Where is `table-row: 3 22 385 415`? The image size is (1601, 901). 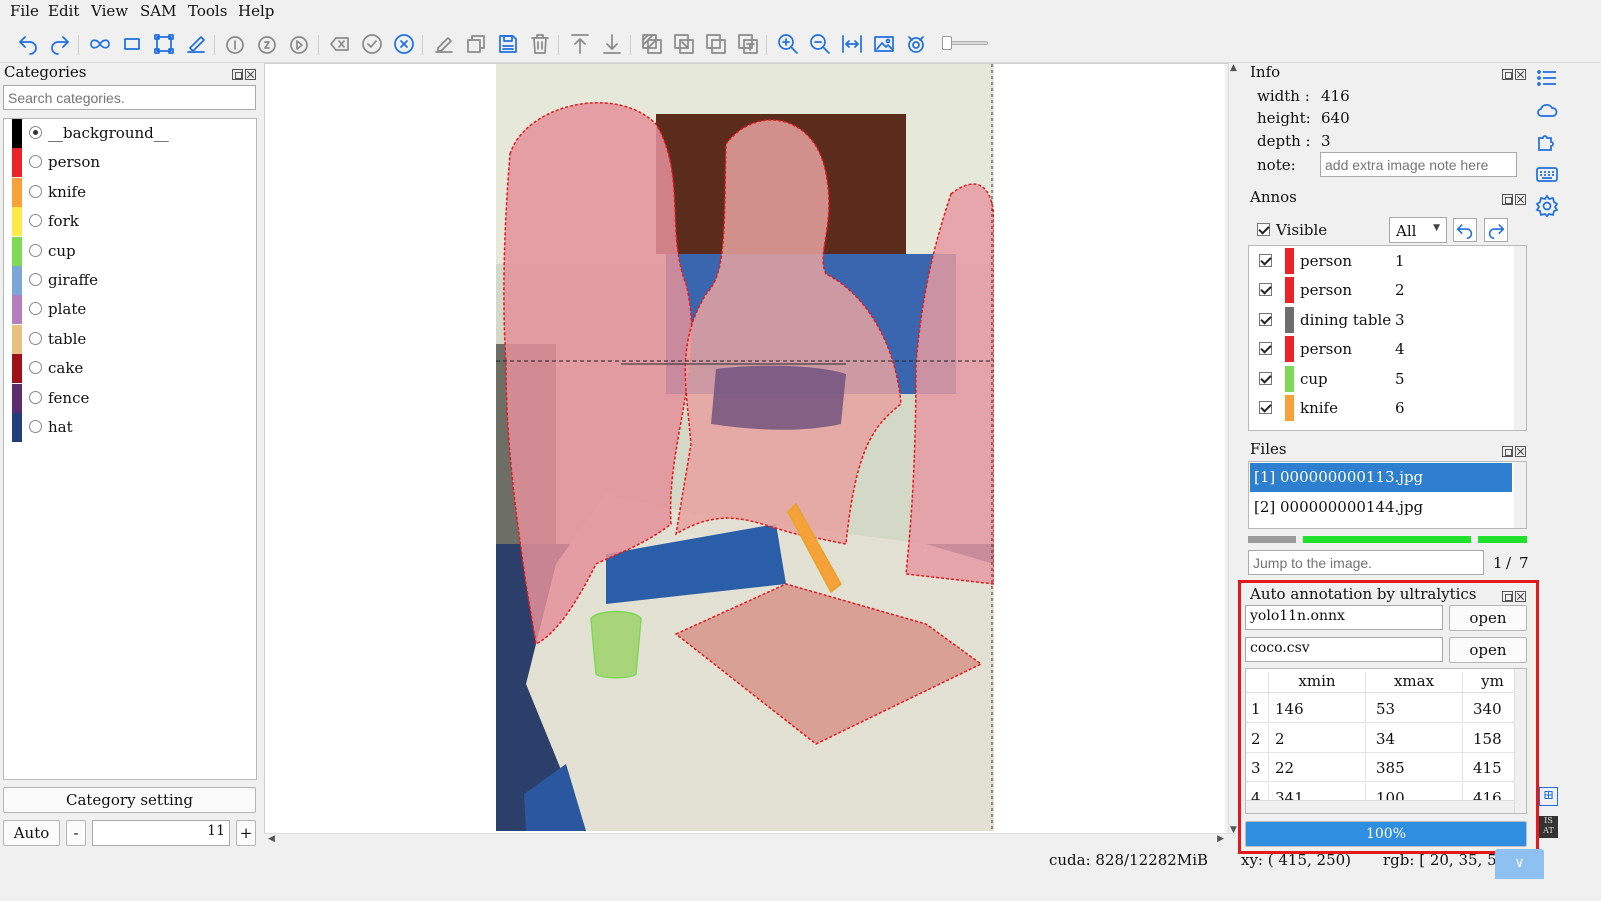 table-row: 3 22 385 415 is located at coordinates (1380, 767).